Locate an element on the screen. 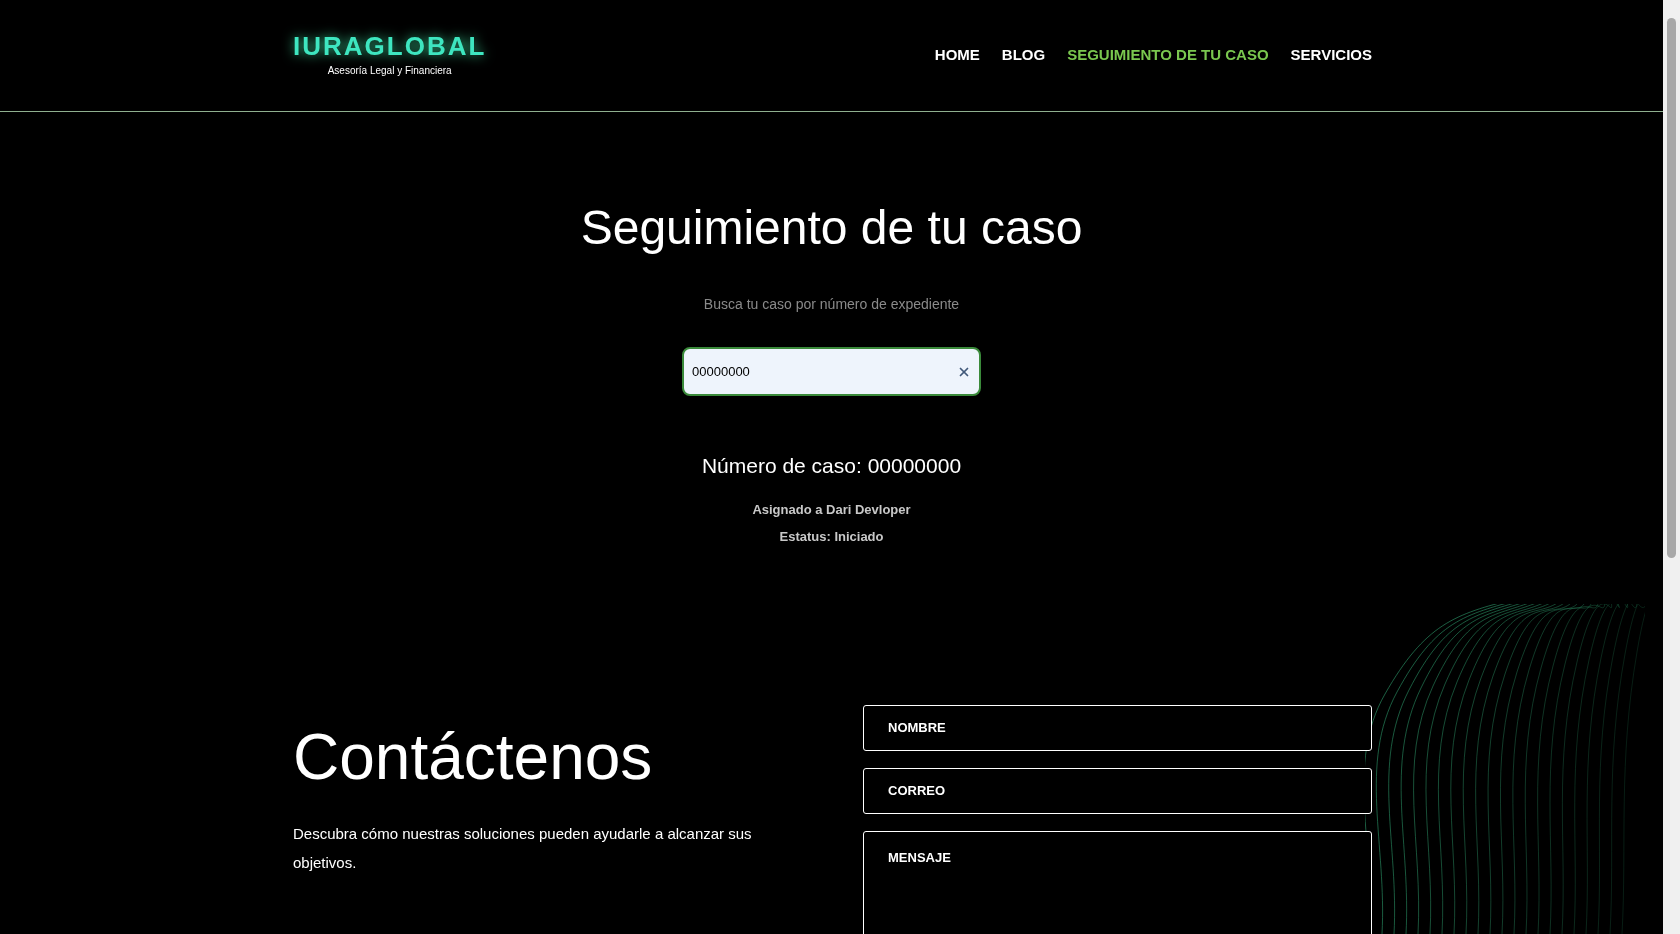 This screenshot has height=934, width=1680. case-status: Estatus: Iniciado is located at coordinates (831, 537).